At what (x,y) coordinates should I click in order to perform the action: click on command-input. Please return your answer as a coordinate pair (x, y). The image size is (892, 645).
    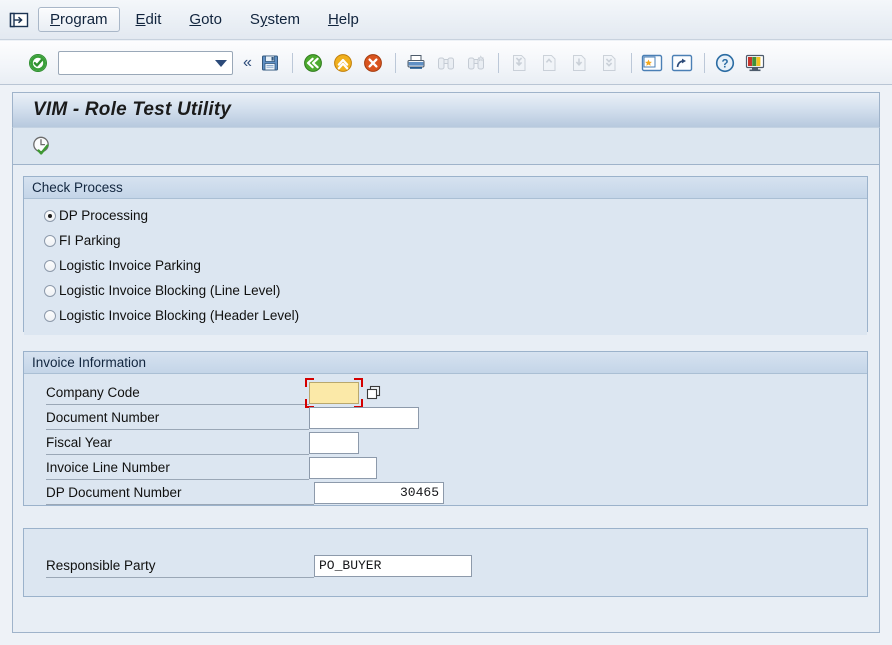
    Looking at the image, I should click on (138, 62).